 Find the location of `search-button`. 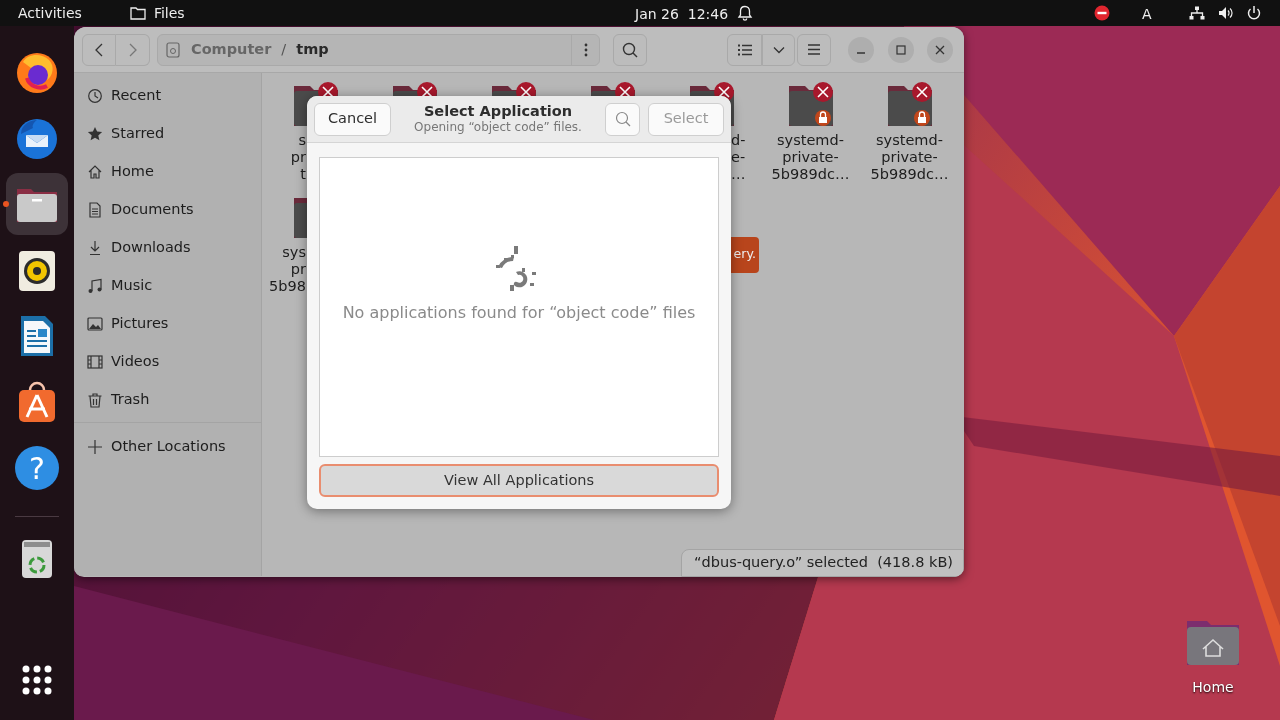

search-button is located at coordinates (630, 49).